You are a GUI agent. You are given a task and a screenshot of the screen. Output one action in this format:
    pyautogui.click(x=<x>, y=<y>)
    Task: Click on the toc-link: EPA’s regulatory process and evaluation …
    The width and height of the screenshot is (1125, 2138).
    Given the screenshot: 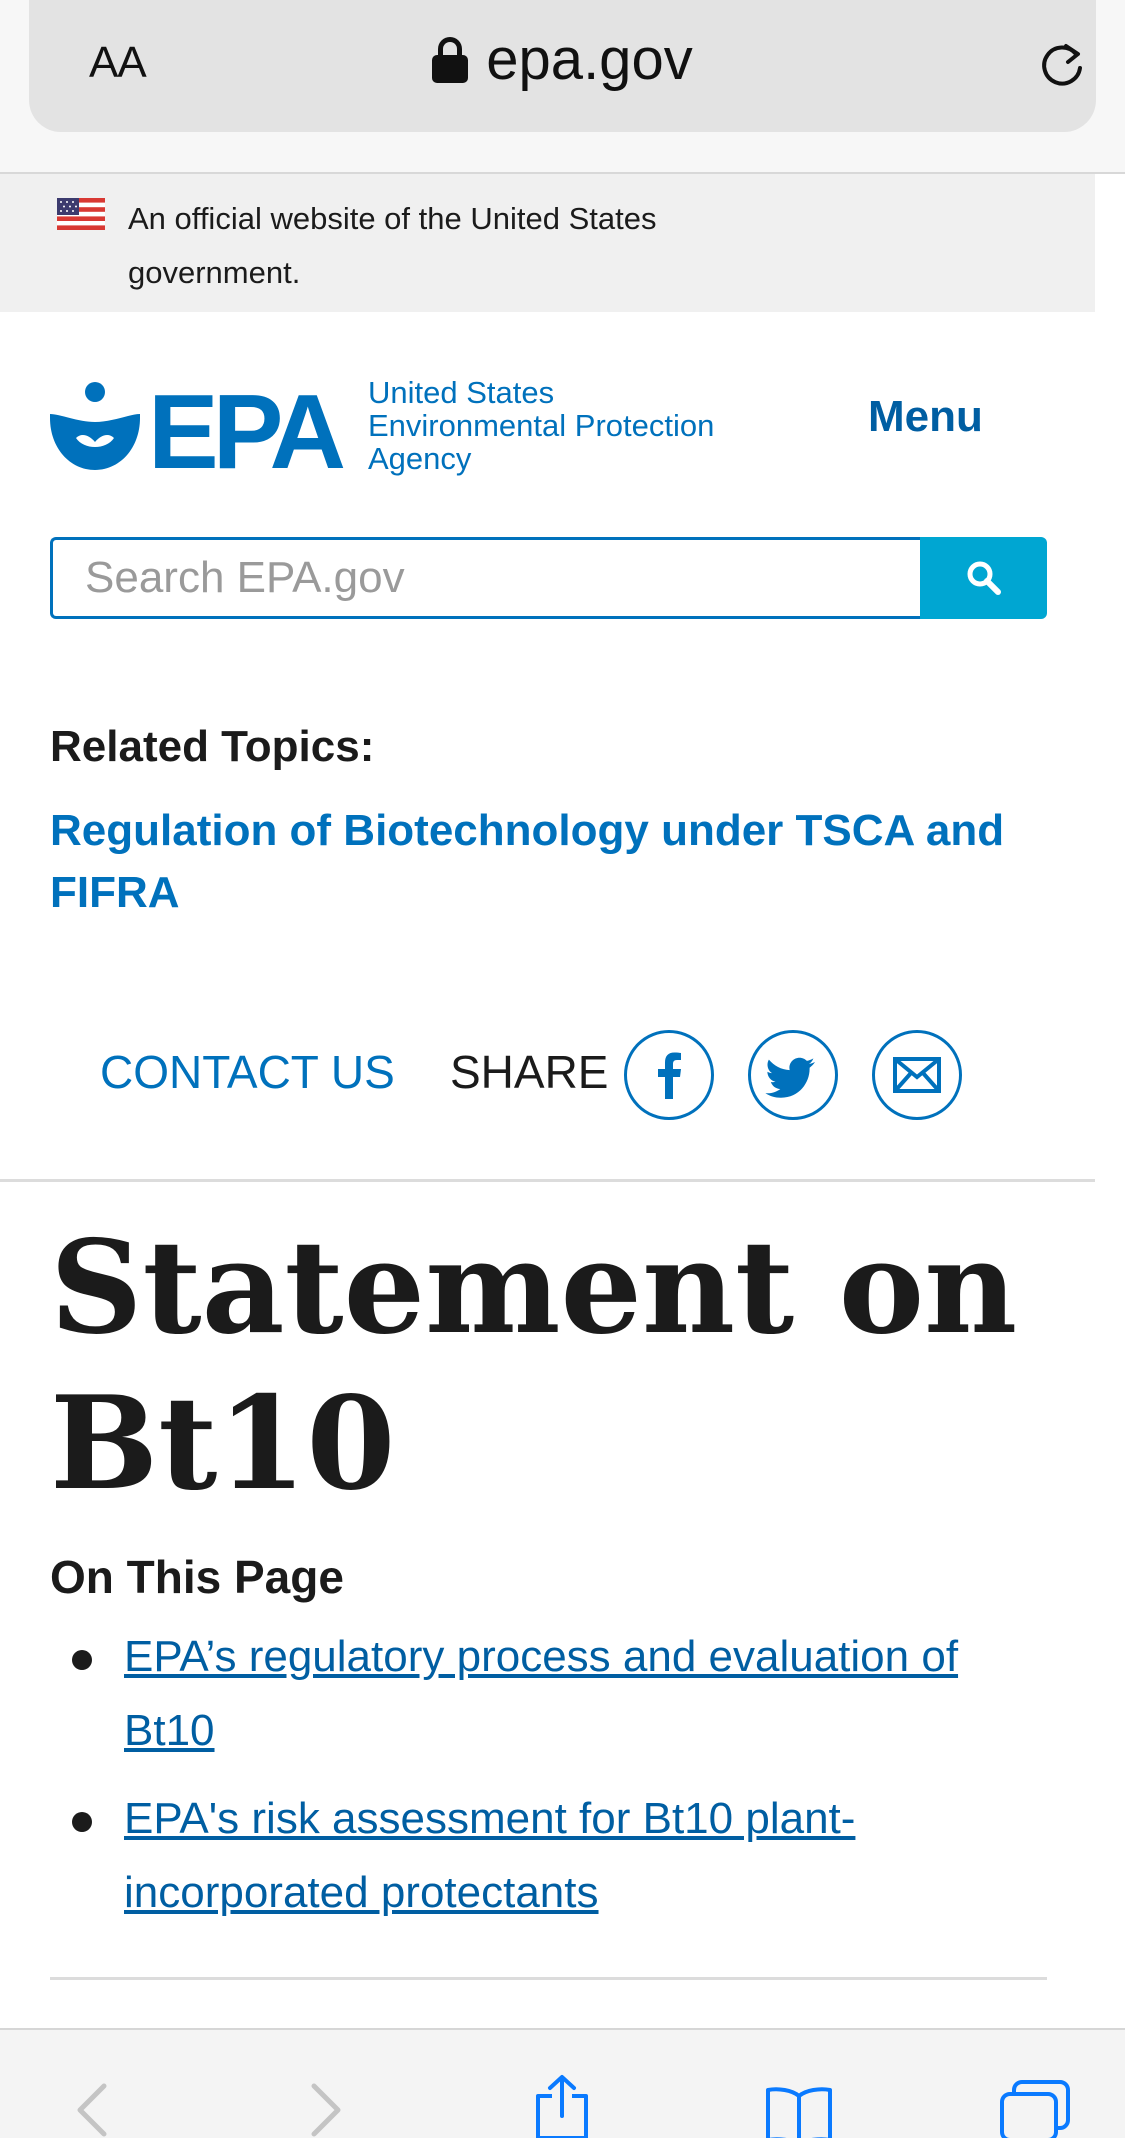 What is the action you would take?
    pyautogui.click(x=541, y=1693)
    